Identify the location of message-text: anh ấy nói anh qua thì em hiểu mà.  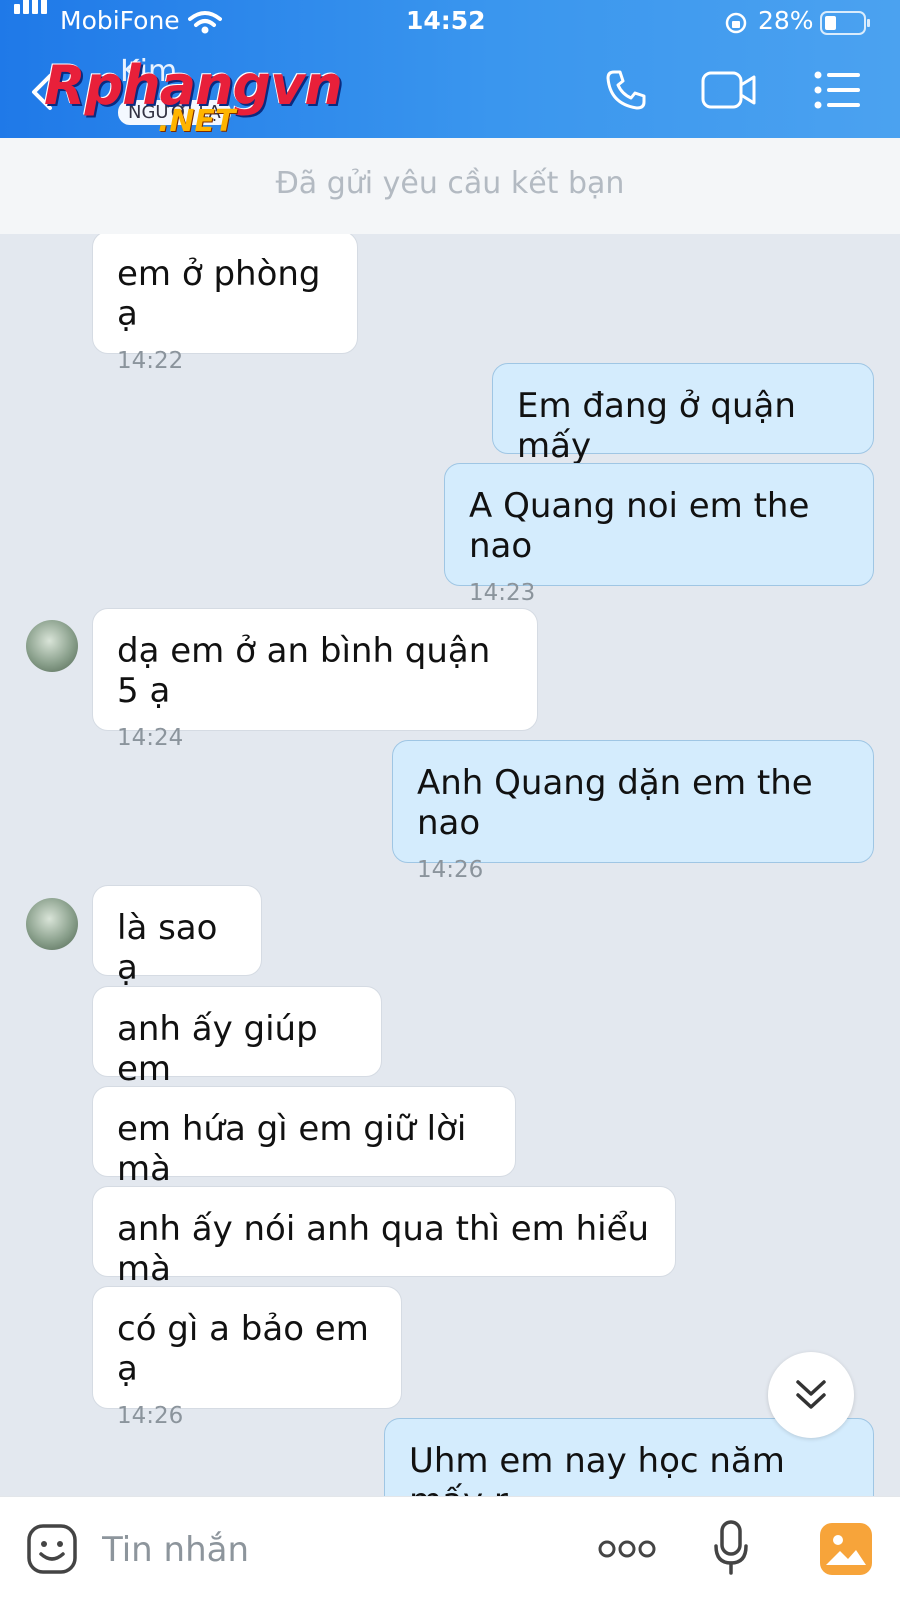
(383, 1249).